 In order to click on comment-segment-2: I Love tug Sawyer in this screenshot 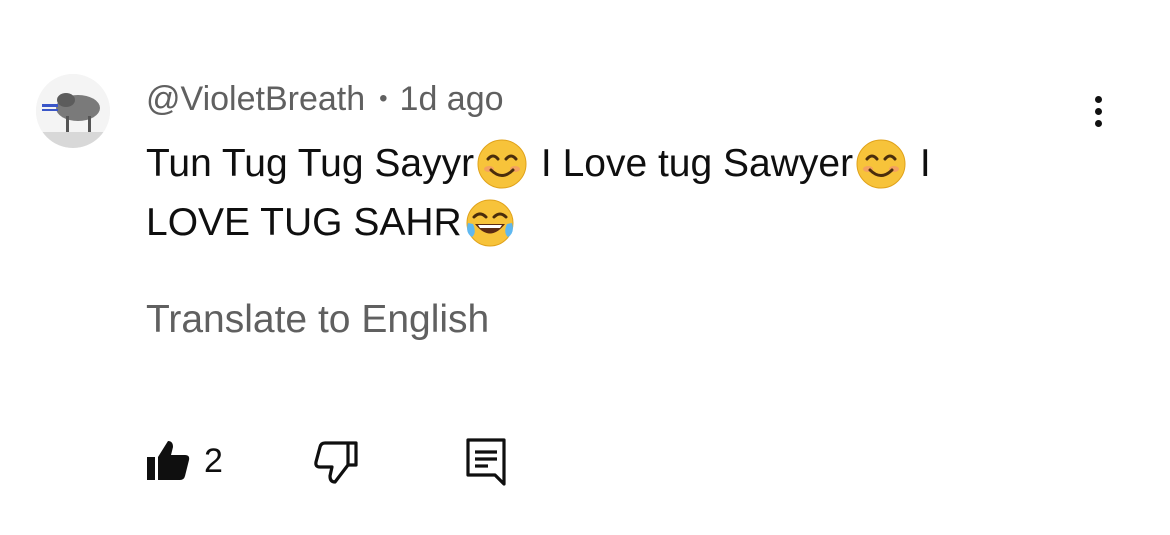, I will do `click(692, 163)`.